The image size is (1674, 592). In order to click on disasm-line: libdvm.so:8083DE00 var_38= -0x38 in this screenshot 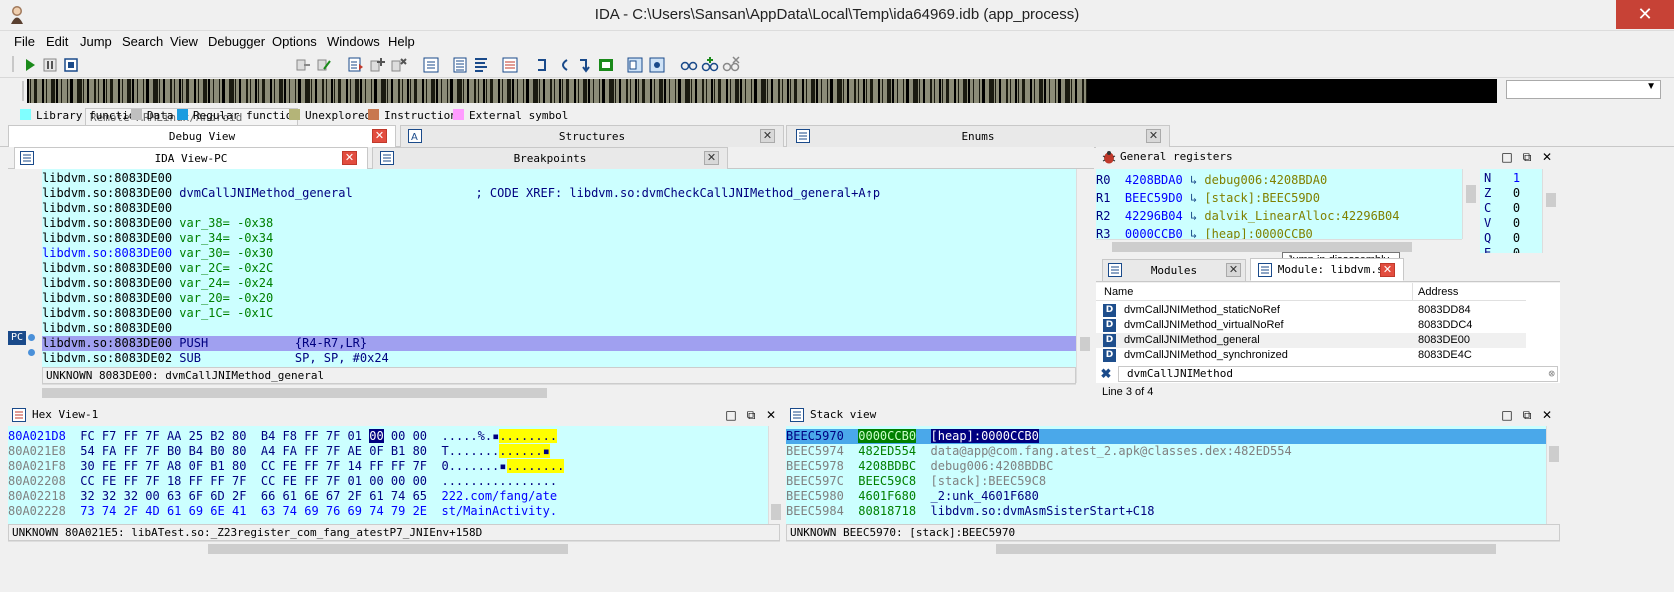, I will do `click(157, 223)`.